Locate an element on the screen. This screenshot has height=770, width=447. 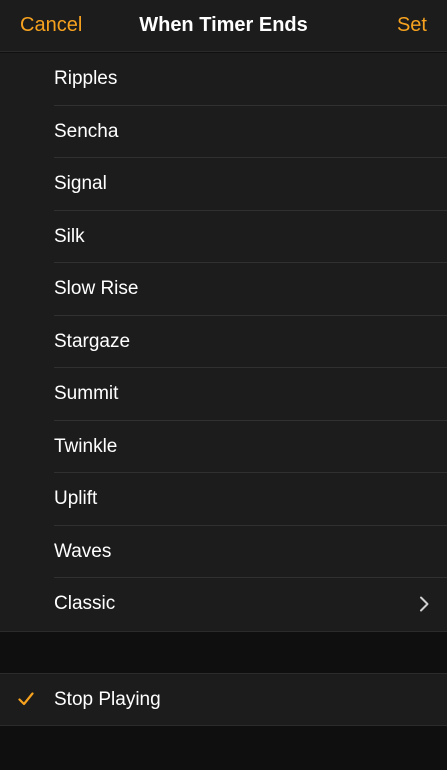
tone-row-stargaze: Stargaze is located at coordinates (223, 342).